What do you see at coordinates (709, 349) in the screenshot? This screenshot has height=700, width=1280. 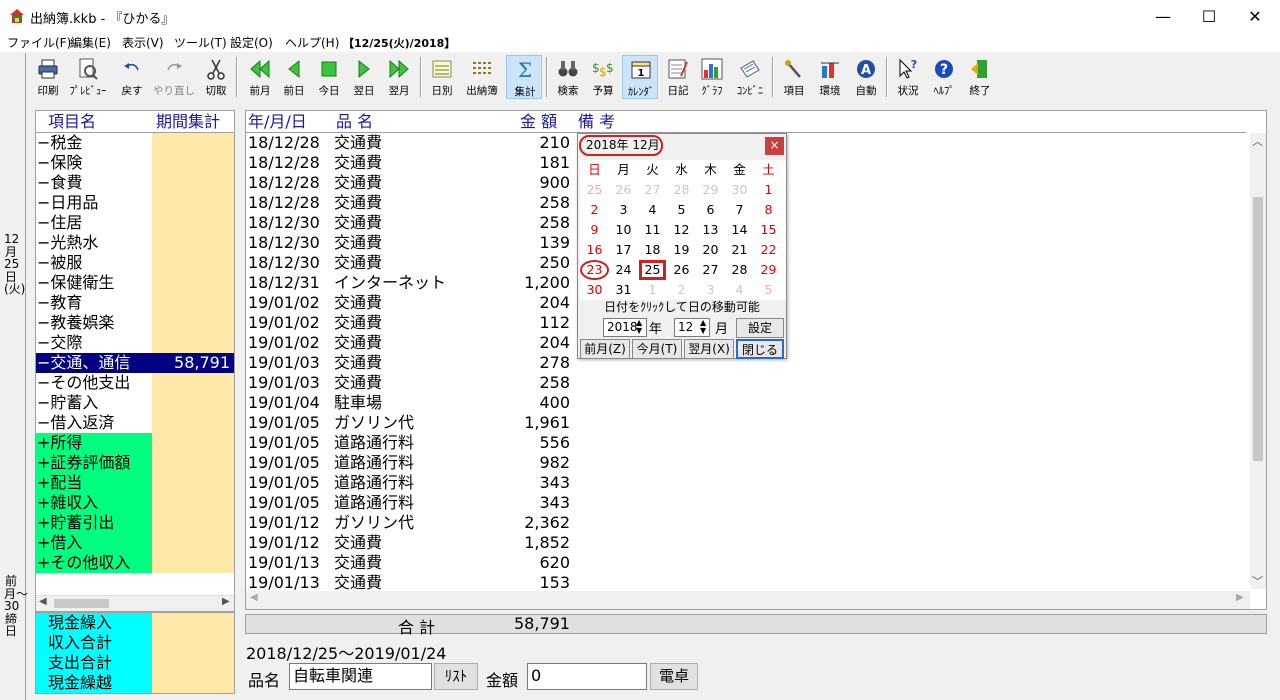 I see `calendar-next-month-button: 翌月(X)` at bounding box center [709, 349].